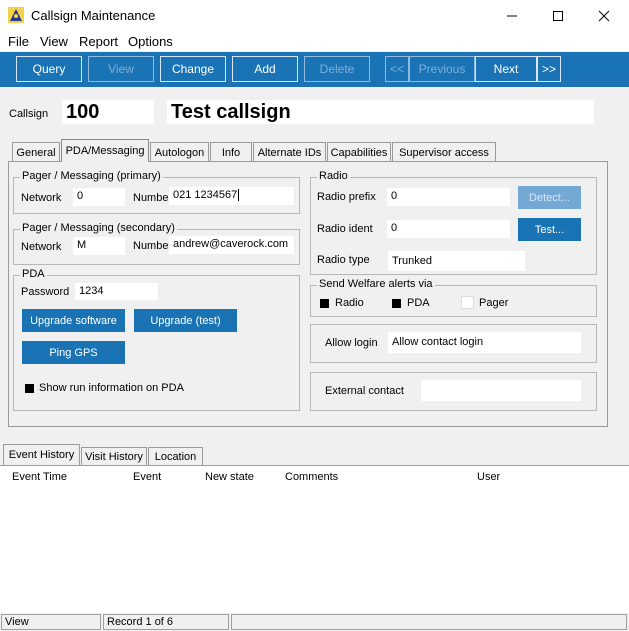 The height and width of the screenshot is (631, 629). What do you see at coordinates (193, 69) in the screenshot?
I see `change-button: Change` at bounding box center [193, 69].